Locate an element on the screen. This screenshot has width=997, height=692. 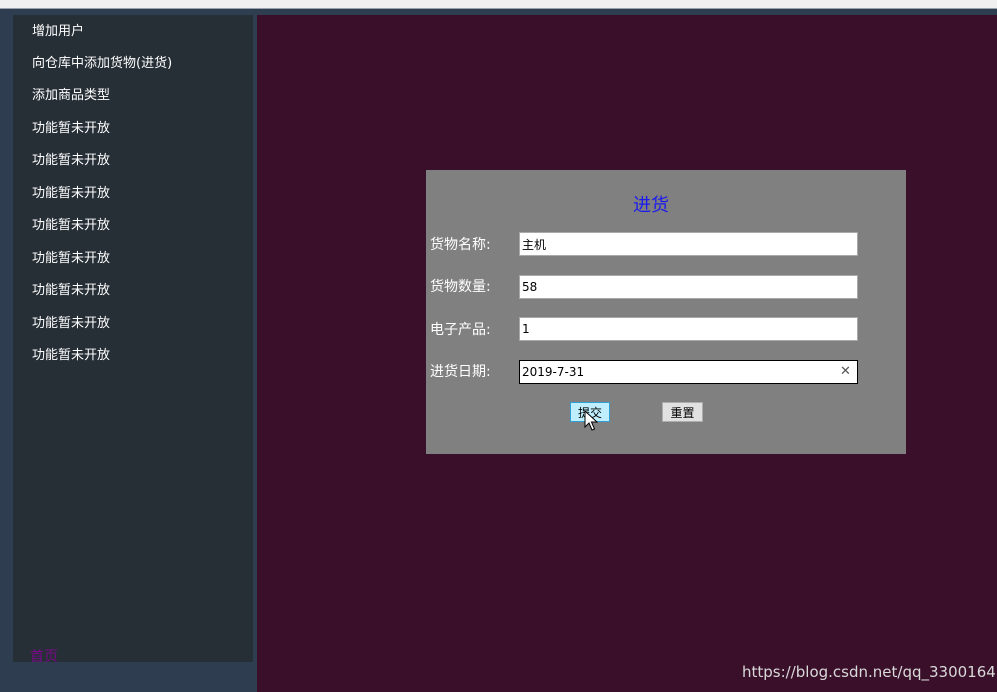
browser-top-bar is located at coordinates (498, 4).